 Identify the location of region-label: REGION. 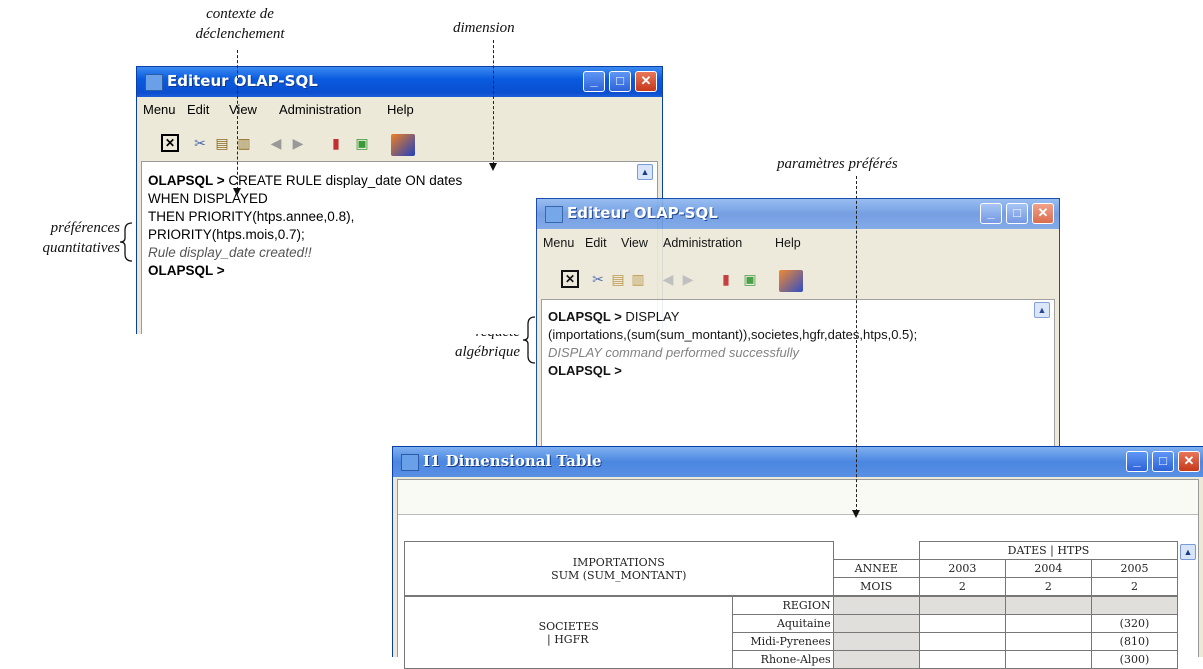
(783, 605).